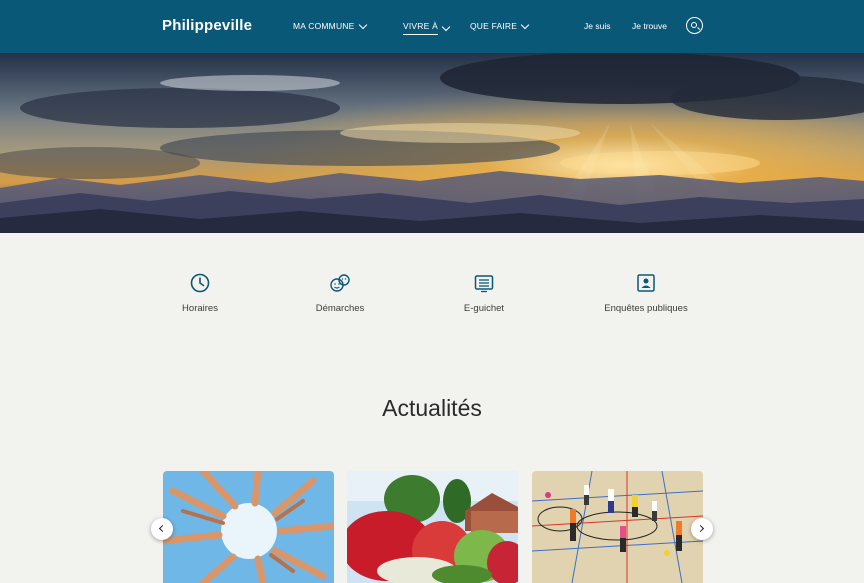  I want to click on nav-label: MA COMMUNE, so click(324, 26).